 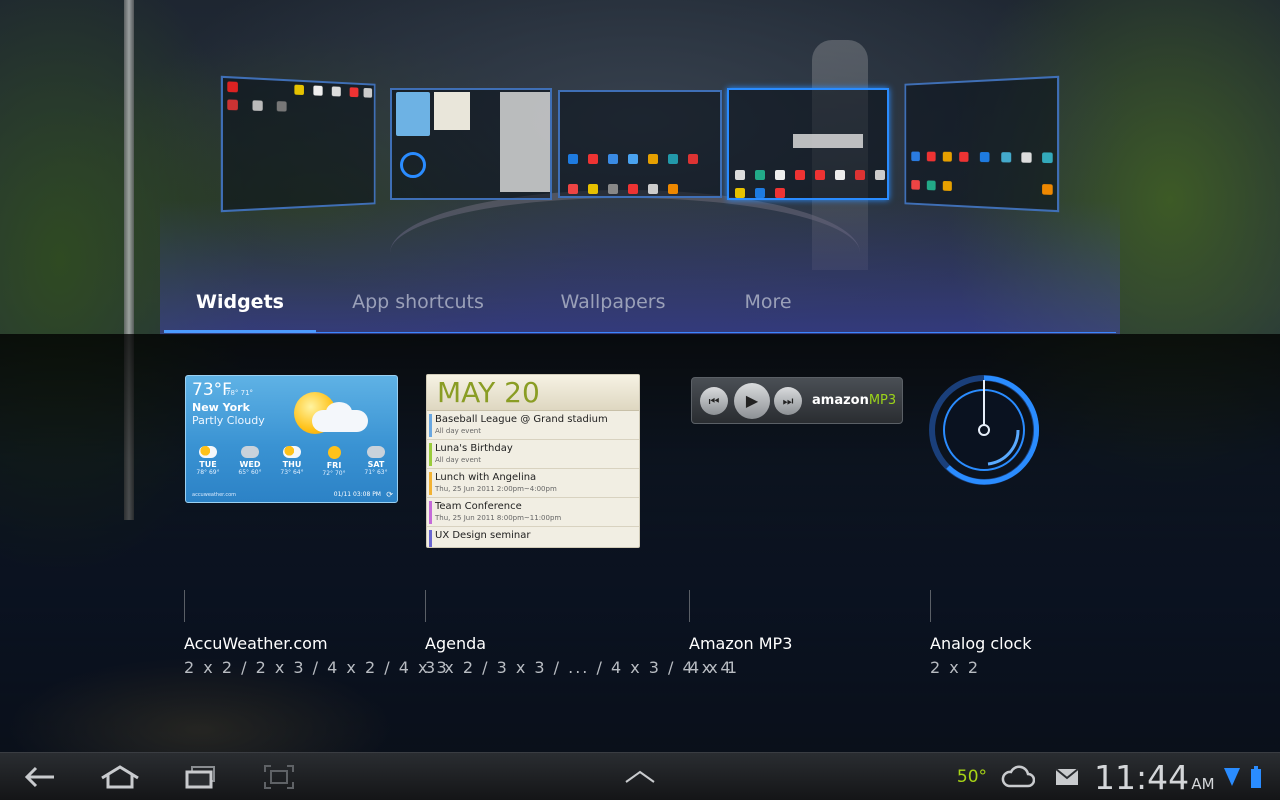 I want to click on system-bar: 50° 11:44 AM, so click(x=640, y=776).